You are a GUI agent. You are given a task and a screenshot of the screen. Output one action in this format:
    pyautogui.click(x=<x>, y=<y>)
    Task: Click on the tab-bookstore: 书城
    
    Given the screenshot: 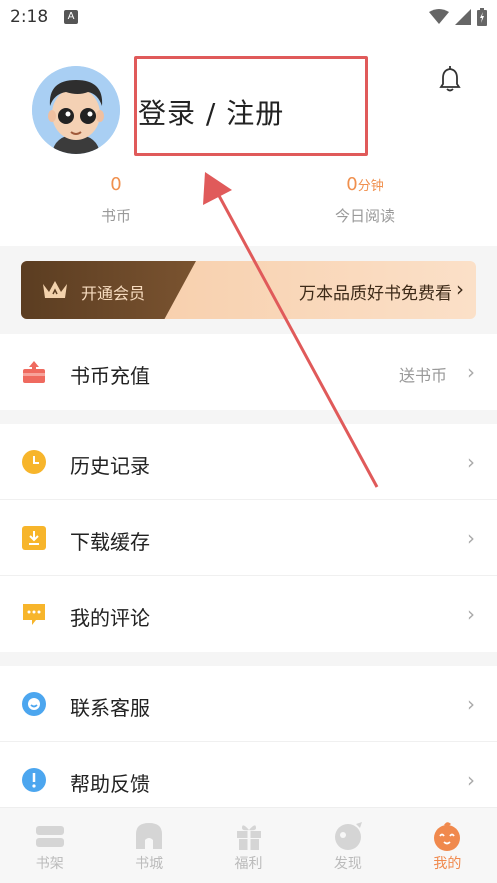 What is the action you would take?
    pyautogui.click(x=148, y=845)
    